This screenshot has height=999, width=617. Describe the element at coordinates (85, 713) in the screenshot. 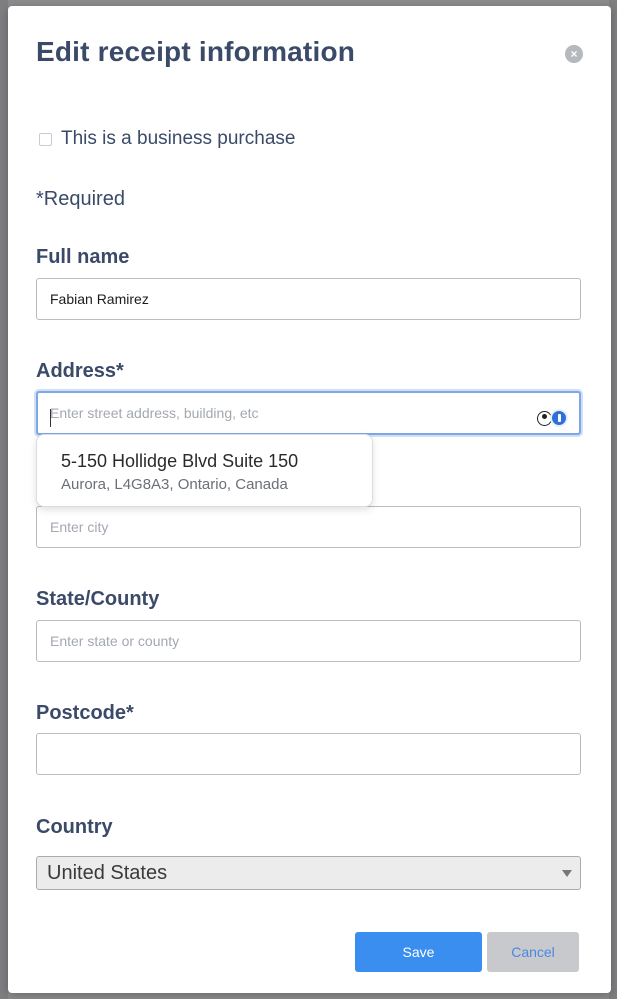

I see `postcode-label: Postcode*` at that location.